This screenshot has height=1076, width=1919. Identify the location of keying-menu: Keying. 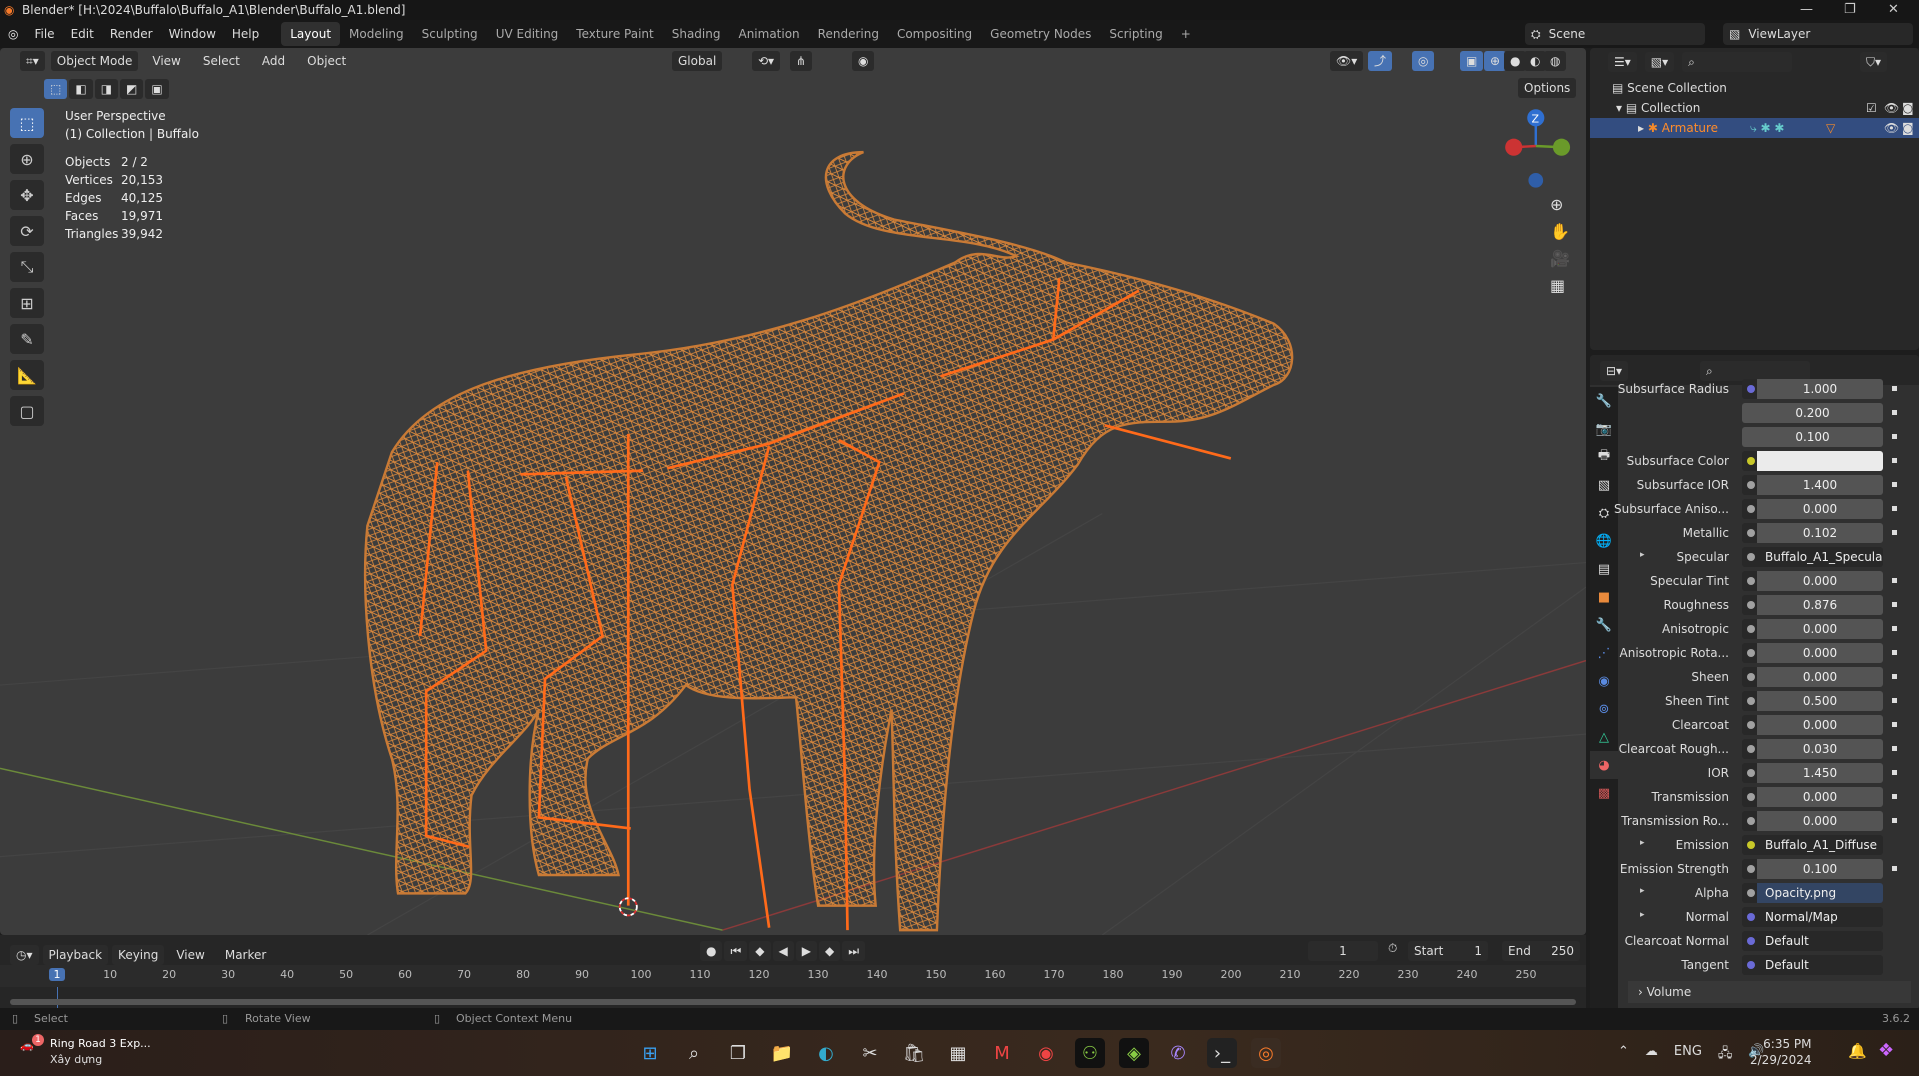
(138, 955).